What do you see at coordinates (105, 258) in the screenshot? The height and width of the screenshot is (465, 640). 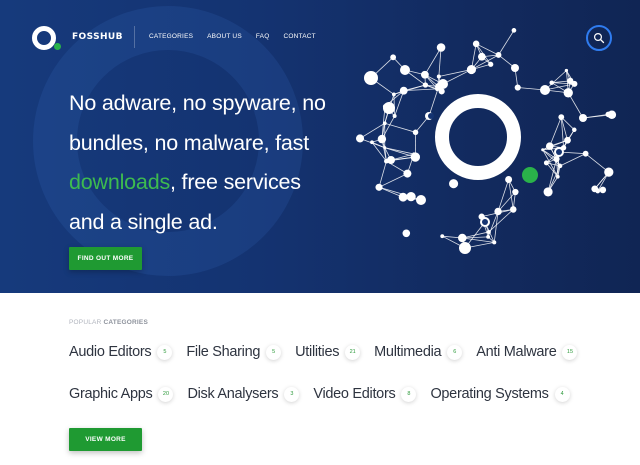 I see `find-out-more-button: FIND OUT MORE` at bounding box center [105, 258].